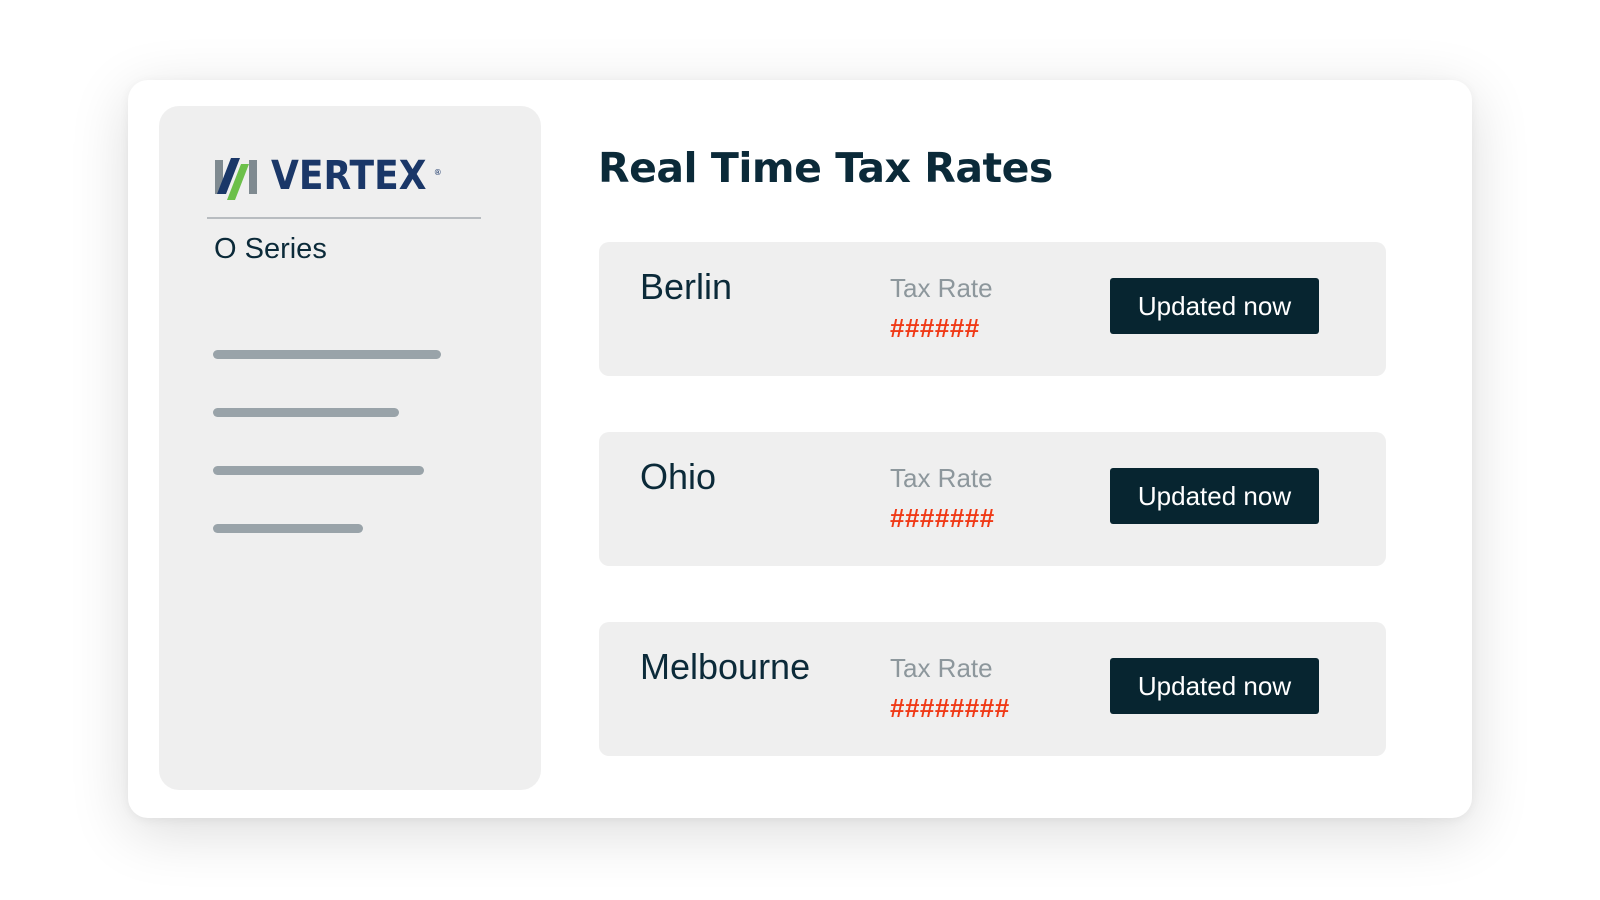 The width and height of the screenshot is (1600, 900). Describe the element at coordinates (942, 518) in the screenshot. I see `tax-rate-value: #######` at that location.